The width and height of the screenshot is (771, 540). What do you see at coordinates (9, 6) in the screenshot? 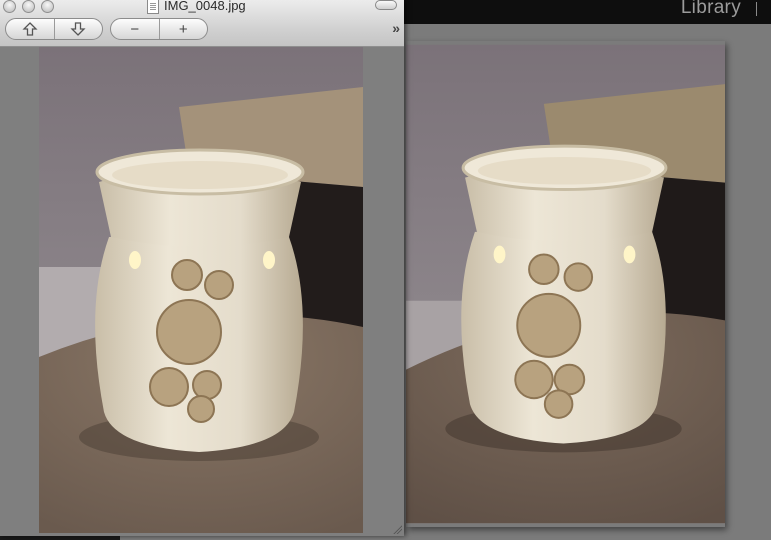
I see `close-window-icon` at bounding box center [9, 6].